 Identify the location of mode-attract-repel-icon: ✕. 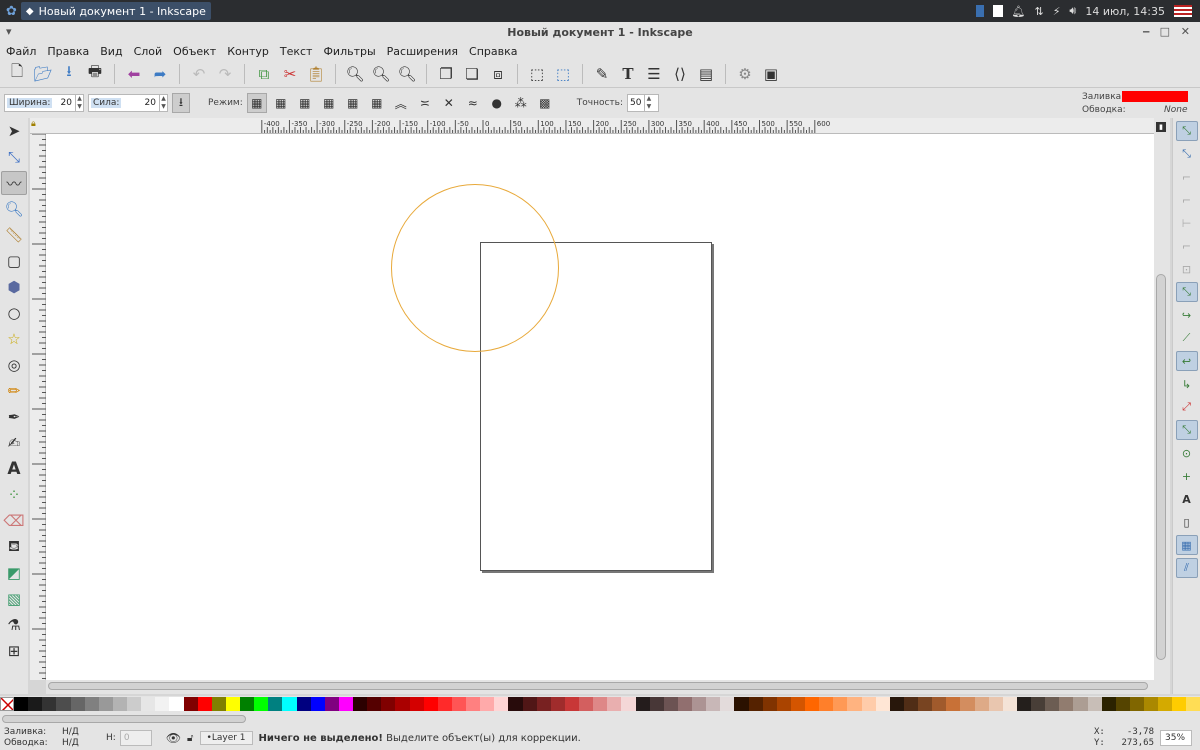
(449, 103).